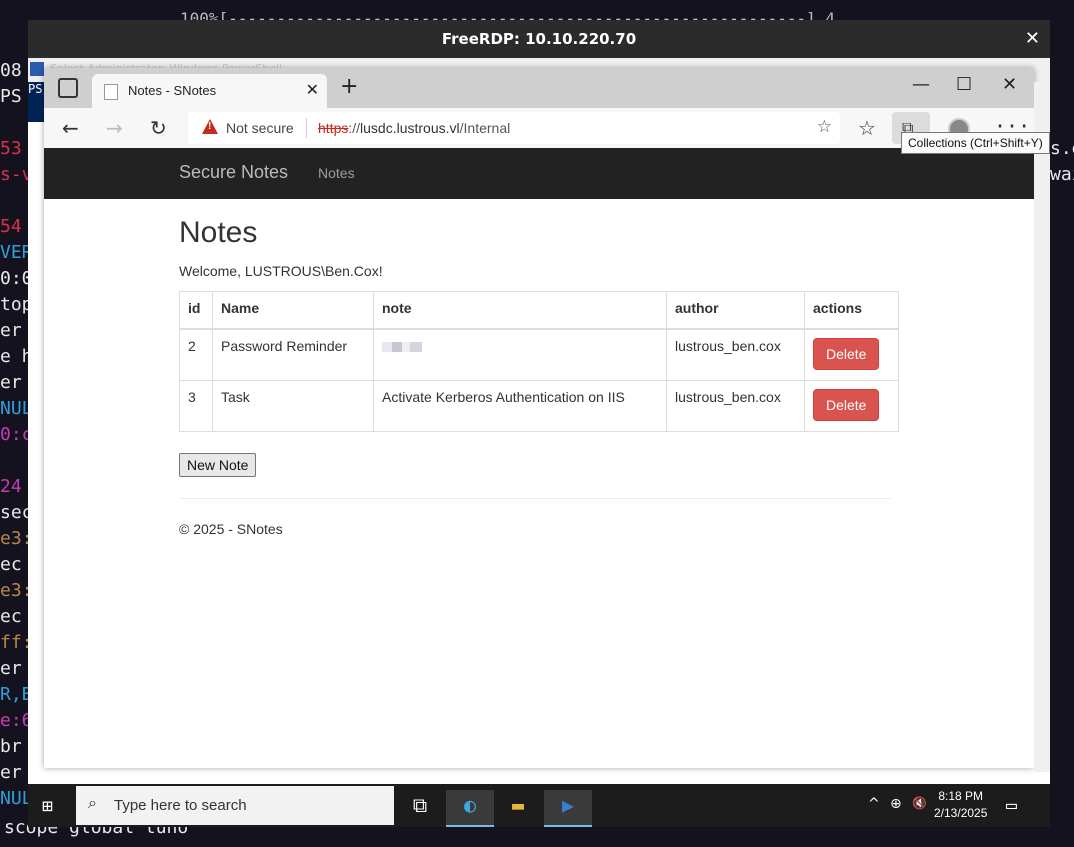  I want to click on tab-actions-icon, so click(68, 88).